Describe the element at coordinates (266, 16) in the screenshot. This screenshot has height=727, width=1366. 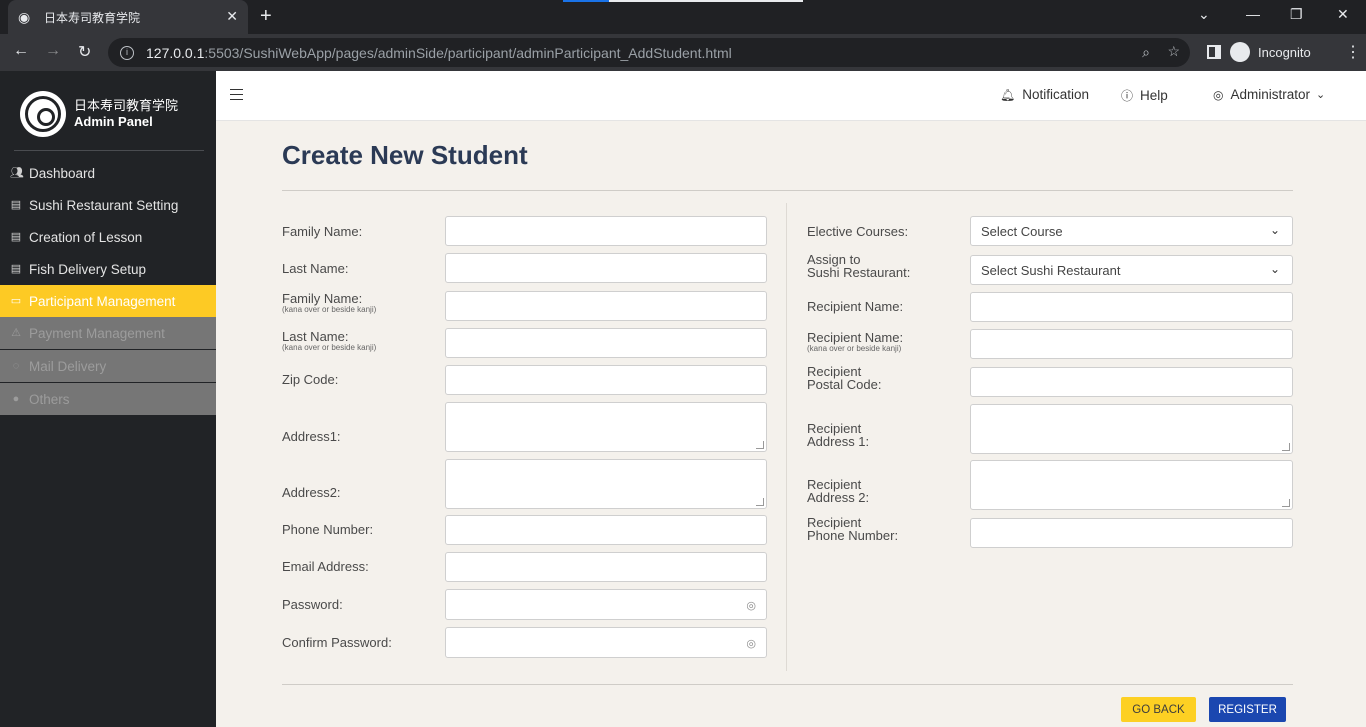
I see `new-tab-icon: +` at that location.